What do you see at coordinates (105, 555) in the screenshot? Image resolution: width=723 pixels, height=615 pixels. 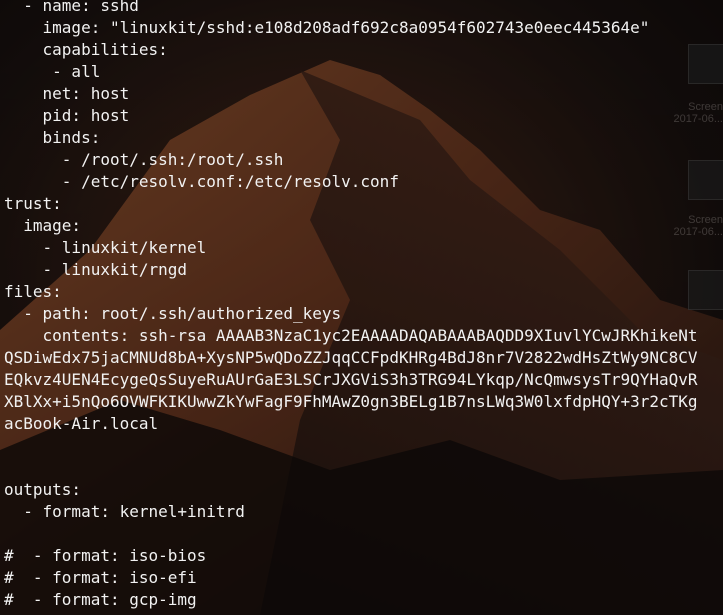 I see `terminal-line: # - format: iso-bios` at bounding box center [105, 555].